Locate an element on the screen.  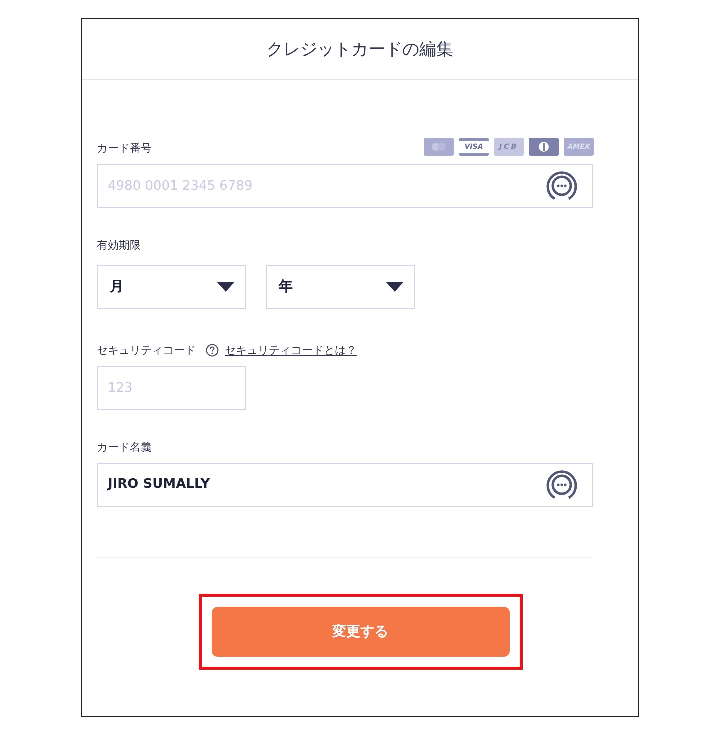
field-label: 有効期限 is located at coordinates (119, 245).